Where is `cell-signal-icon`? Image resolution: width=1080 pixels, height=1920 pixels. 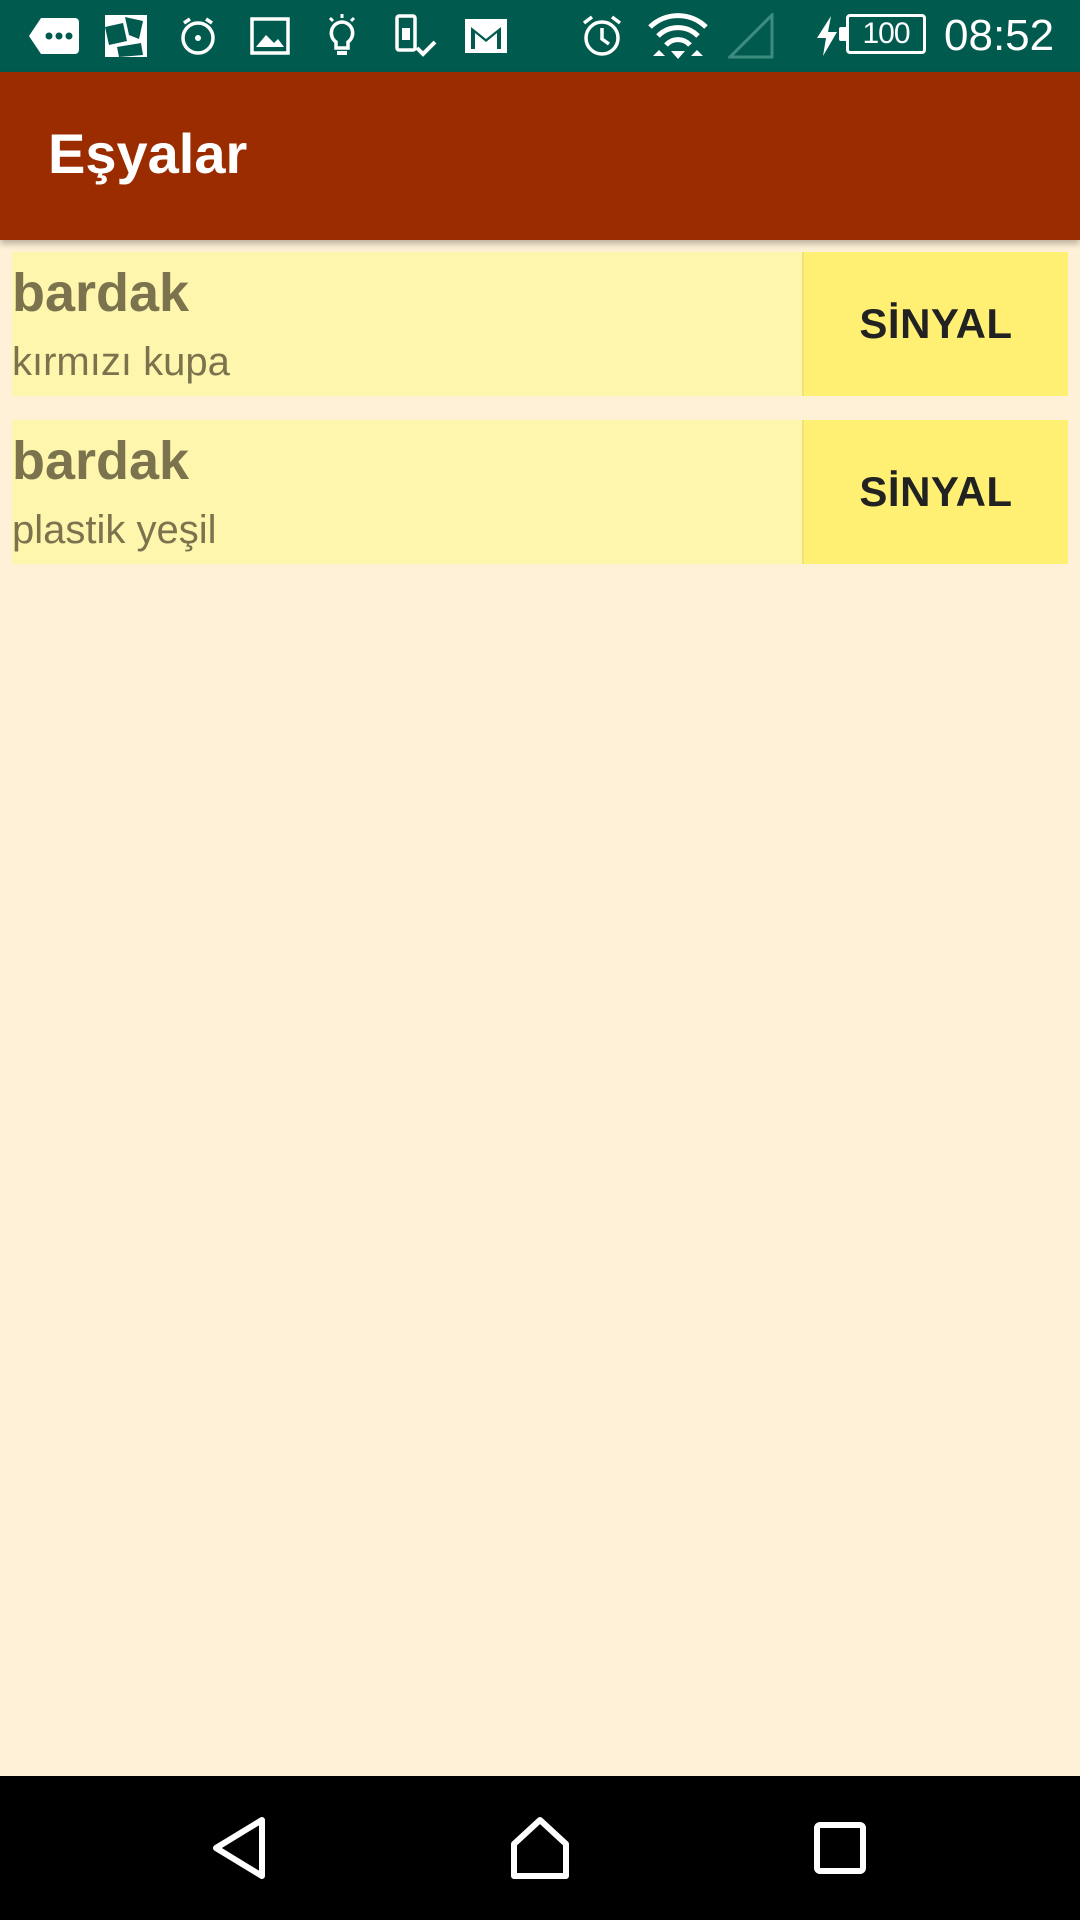 cell-signal-icon is located at coordinates (751, 36).